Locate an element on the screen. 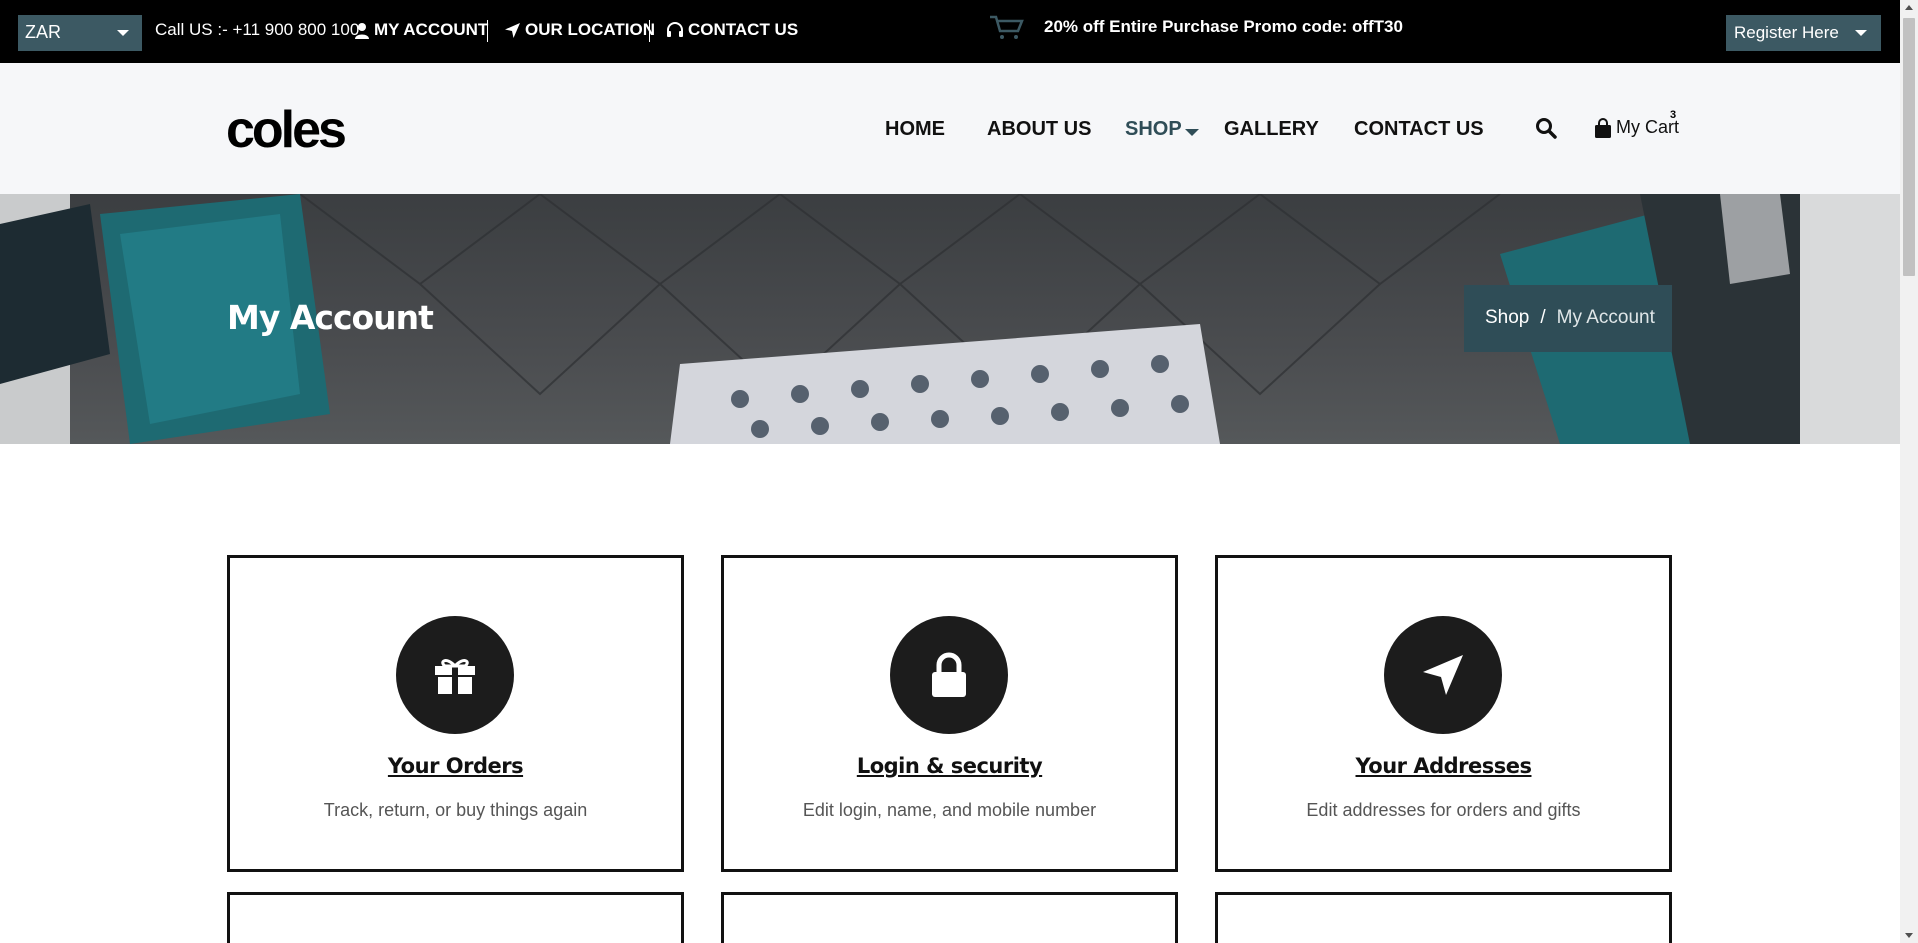 The image size is (1918, 943). register-select: Register Here is located at coordinates (1803, 33).